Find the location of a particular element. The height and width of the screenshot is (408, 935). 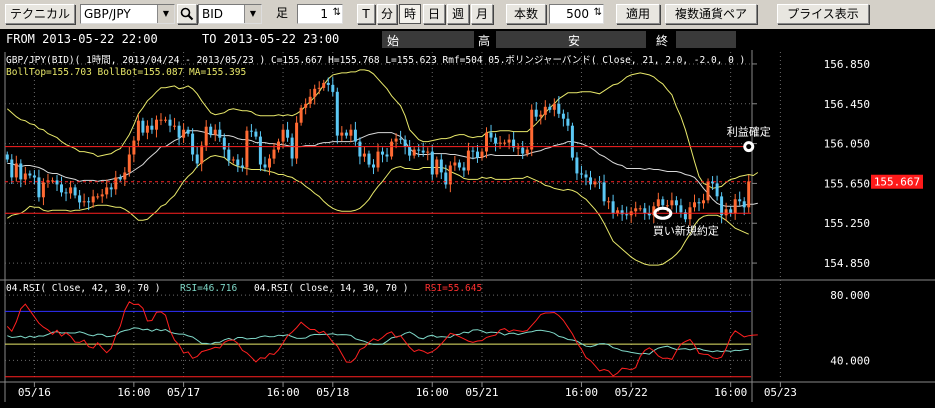

multi-pair-button: 複数通貨ペア is located at coordinates (711, 14).